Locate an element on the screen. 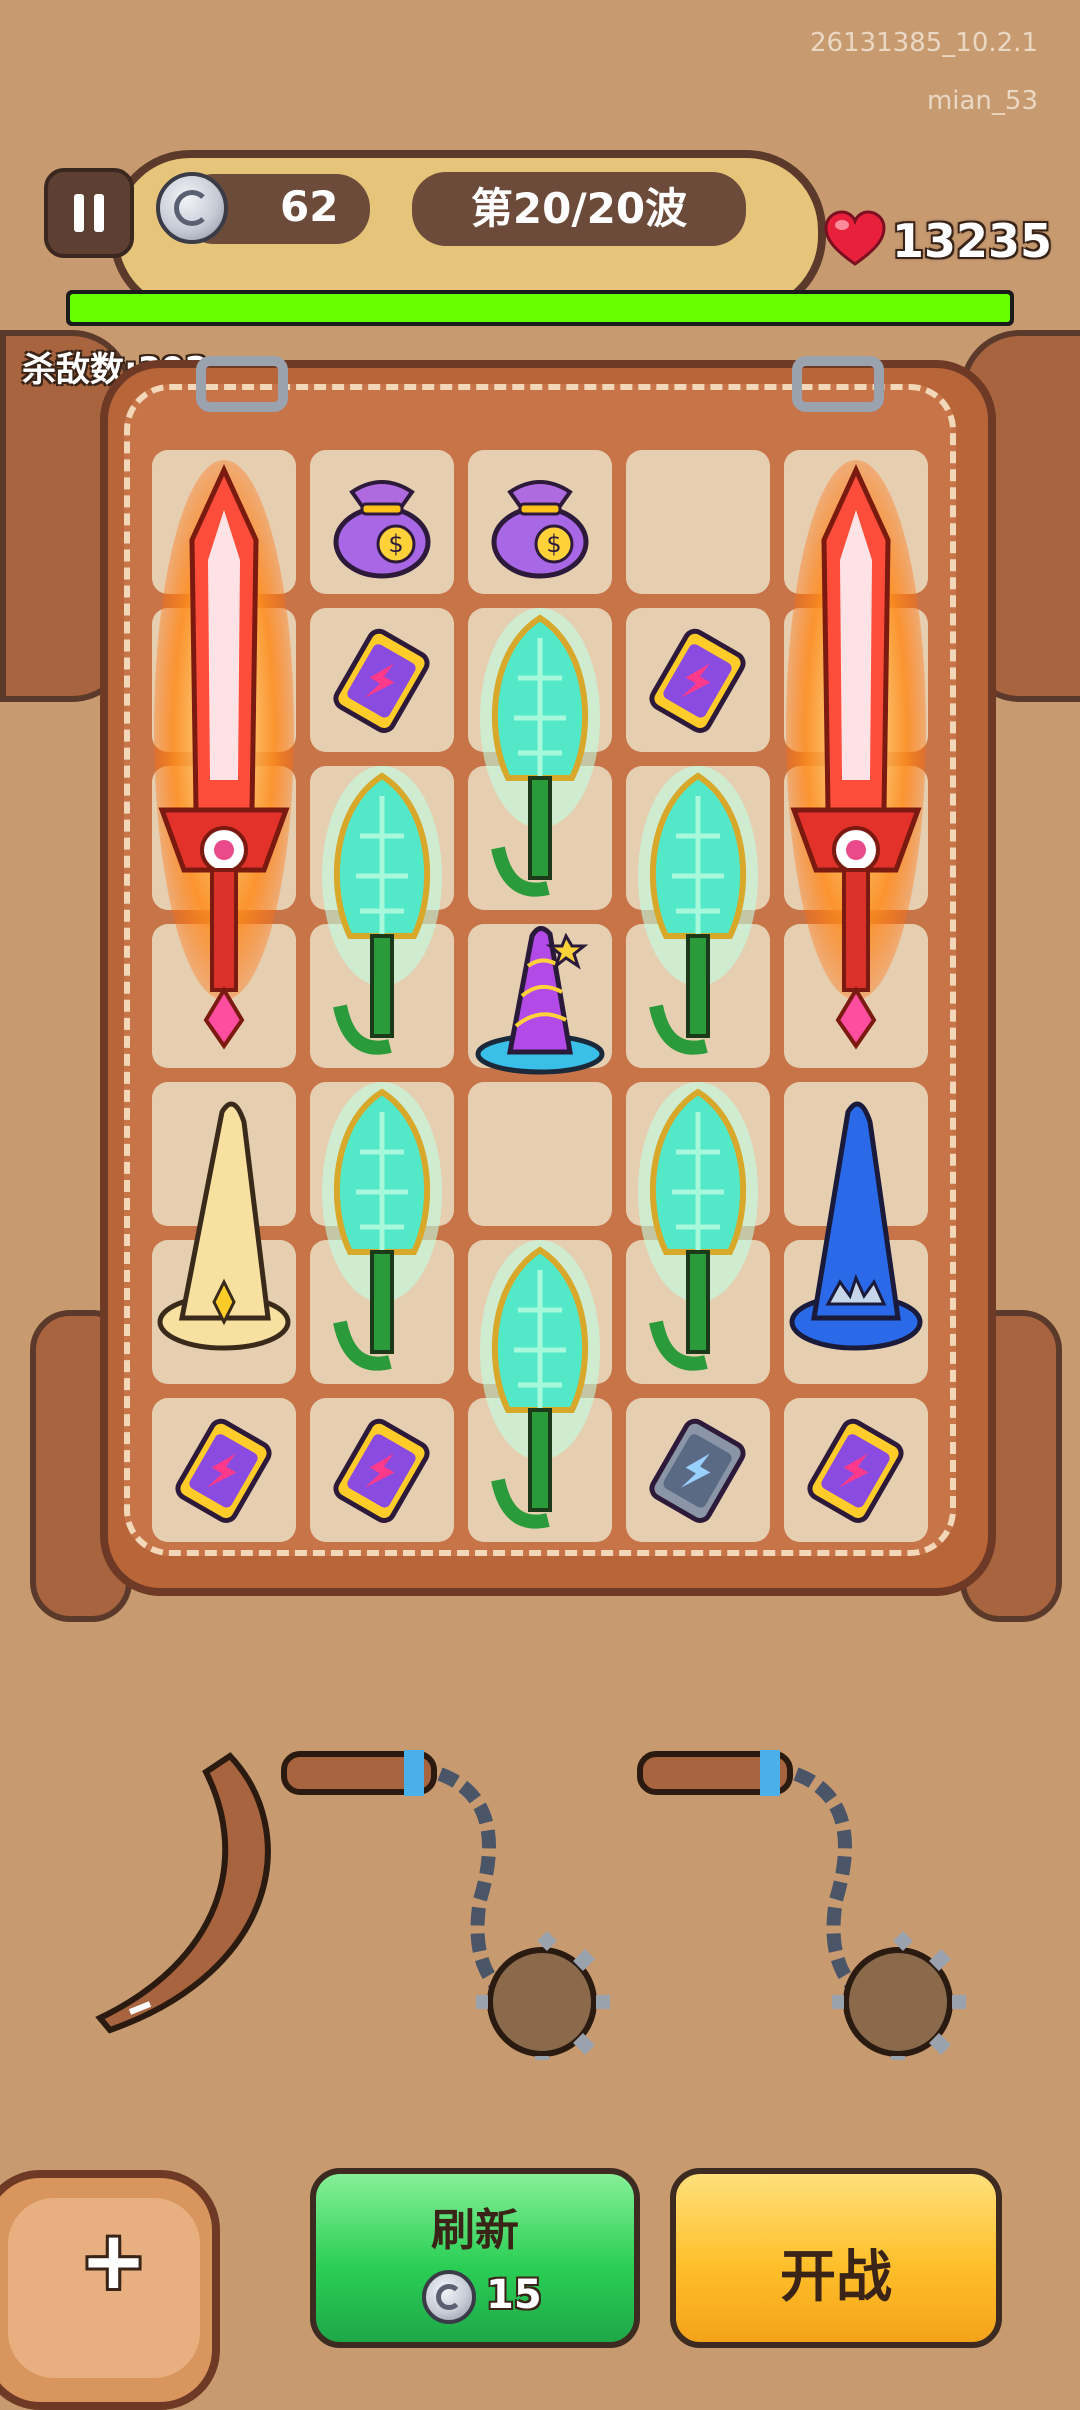  start-battle-button: 开战 is located at coordinates (836, 2258).